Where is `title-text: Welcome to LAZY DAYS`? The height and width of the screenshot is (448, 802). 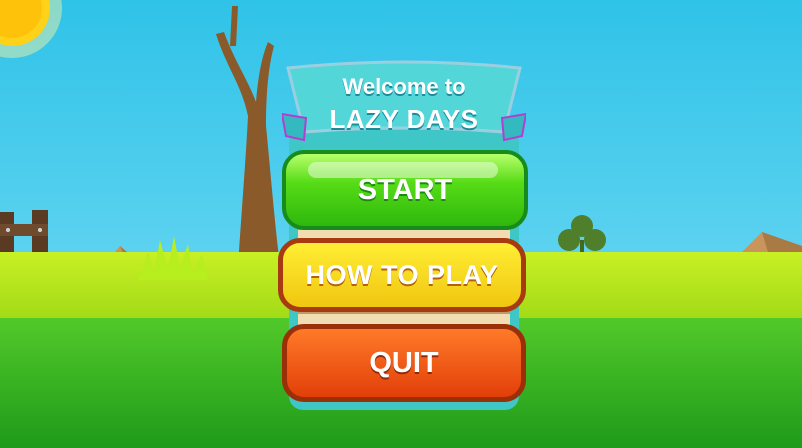
title-text: Welcome to LAZY DAYS is located at coordinates (404, 104).